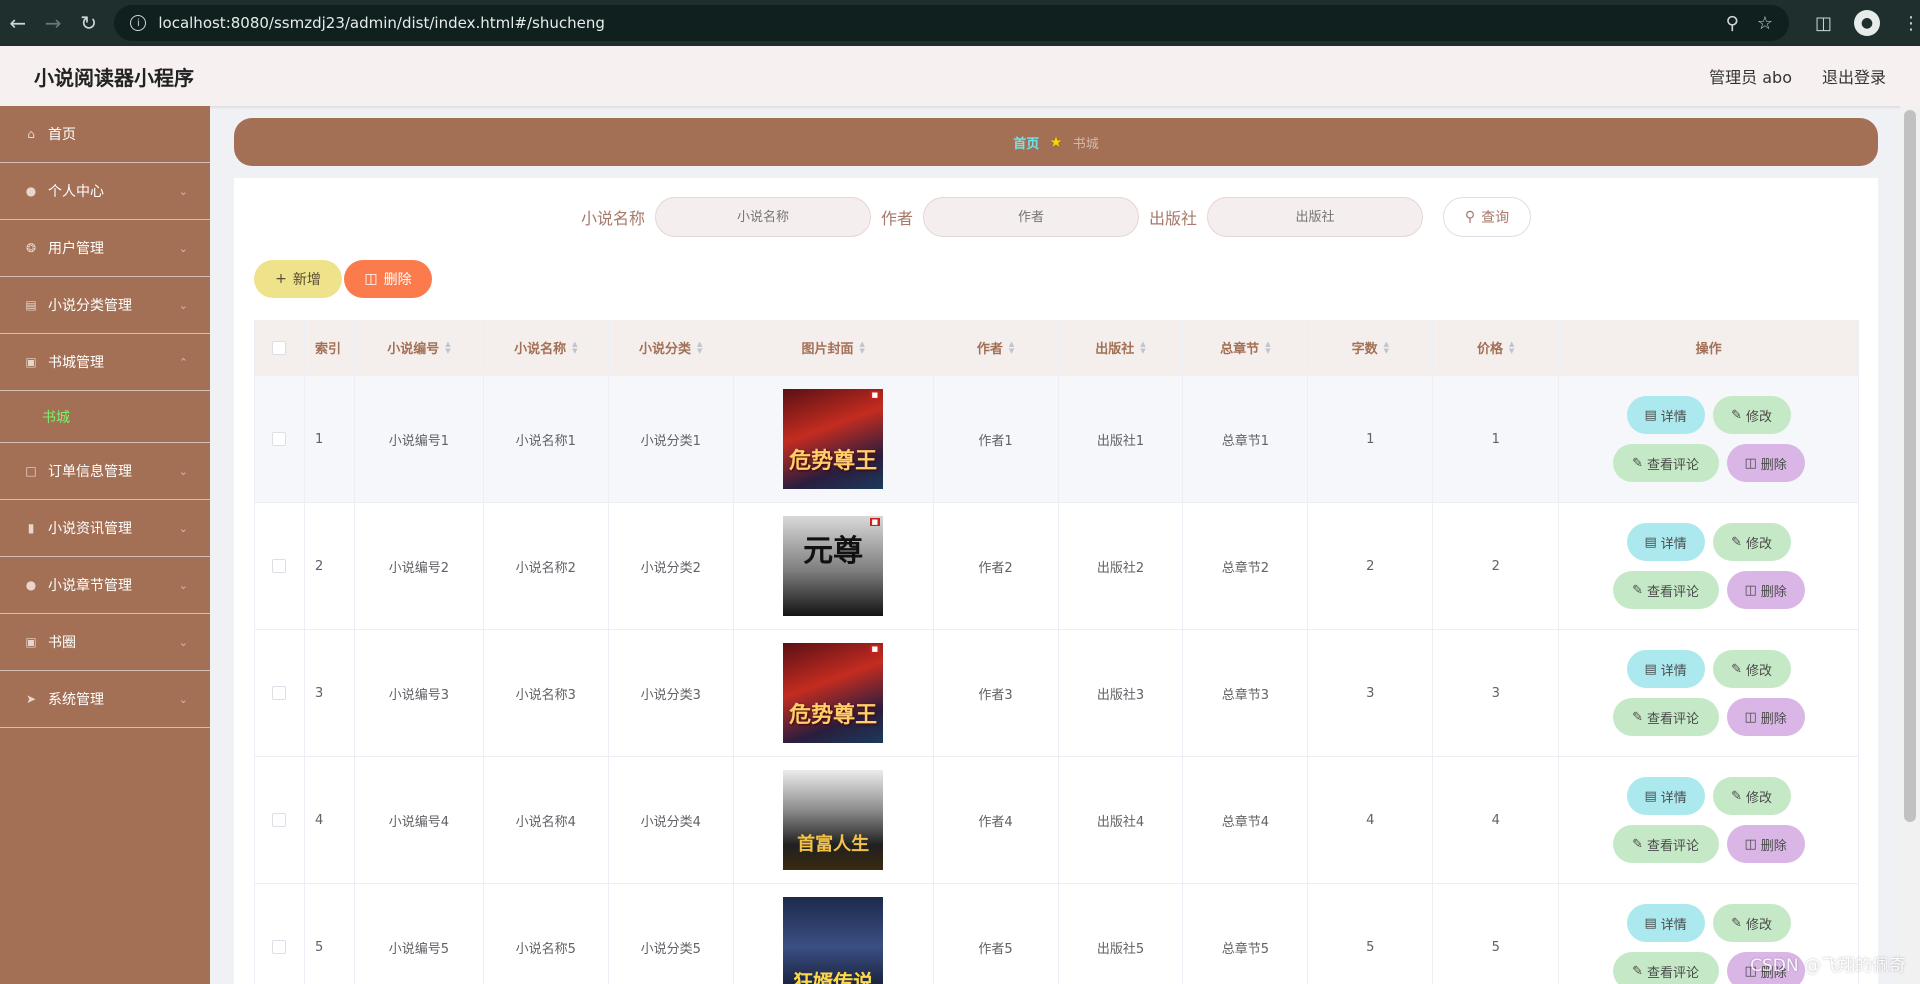 Image resolution: width=1920 pixels, height=984 pixels. I want to click on book-cover-image: ■ 元尊, so click(833, 566).